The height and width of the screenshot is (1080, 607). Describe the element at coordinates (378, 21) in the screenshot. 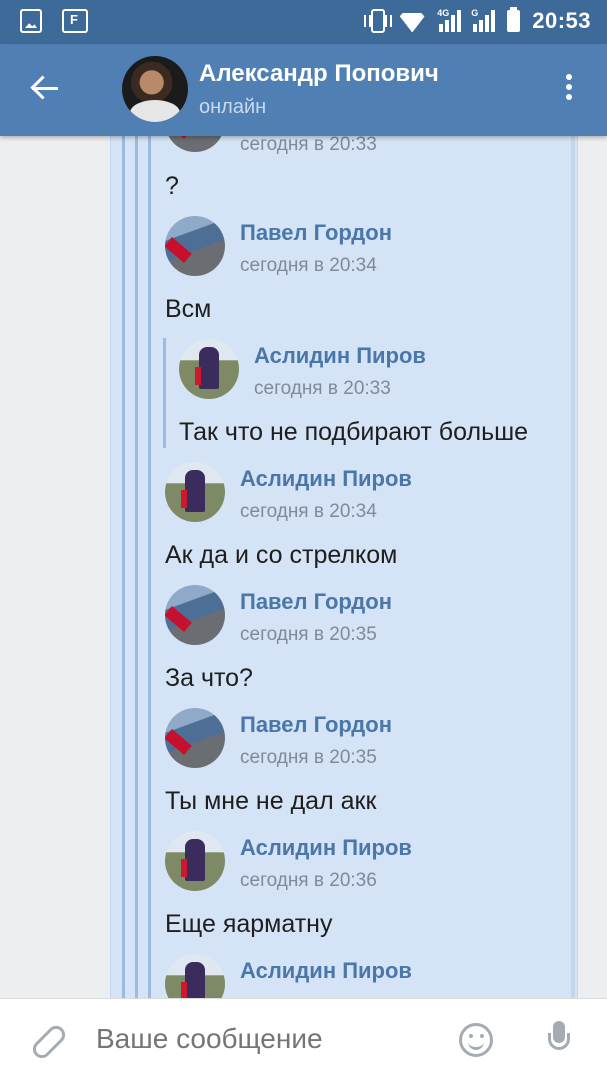

I see `vibrate-icon` at that location.